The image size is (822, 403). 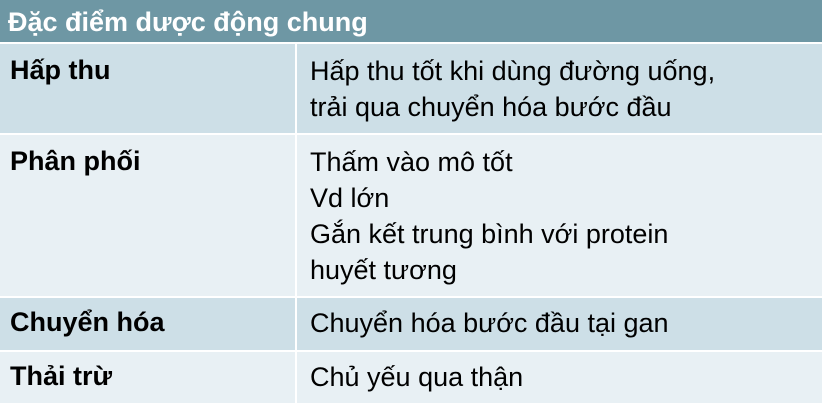 I want to click on table-title: Đặc điểm dược động chung, so click(x=411, y=22).